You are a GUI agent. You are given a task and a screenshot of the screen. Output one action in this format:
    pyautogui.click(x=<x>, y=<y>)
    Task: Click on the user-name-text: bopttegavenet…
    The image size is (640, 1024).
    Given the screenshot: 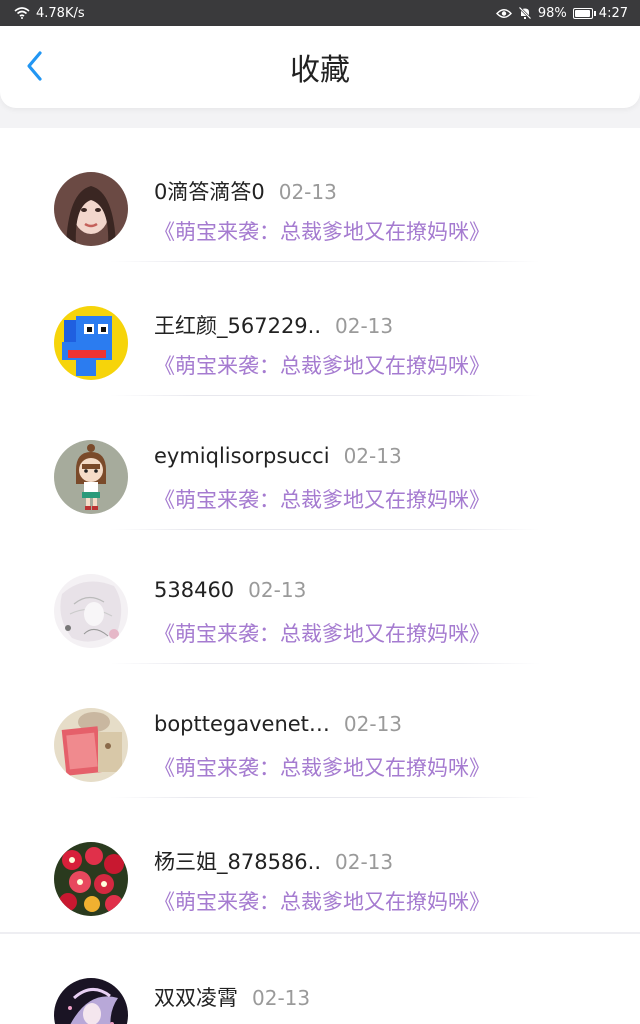 What is the action you would take?
    pyautogui.click(x=242, y=724)
    